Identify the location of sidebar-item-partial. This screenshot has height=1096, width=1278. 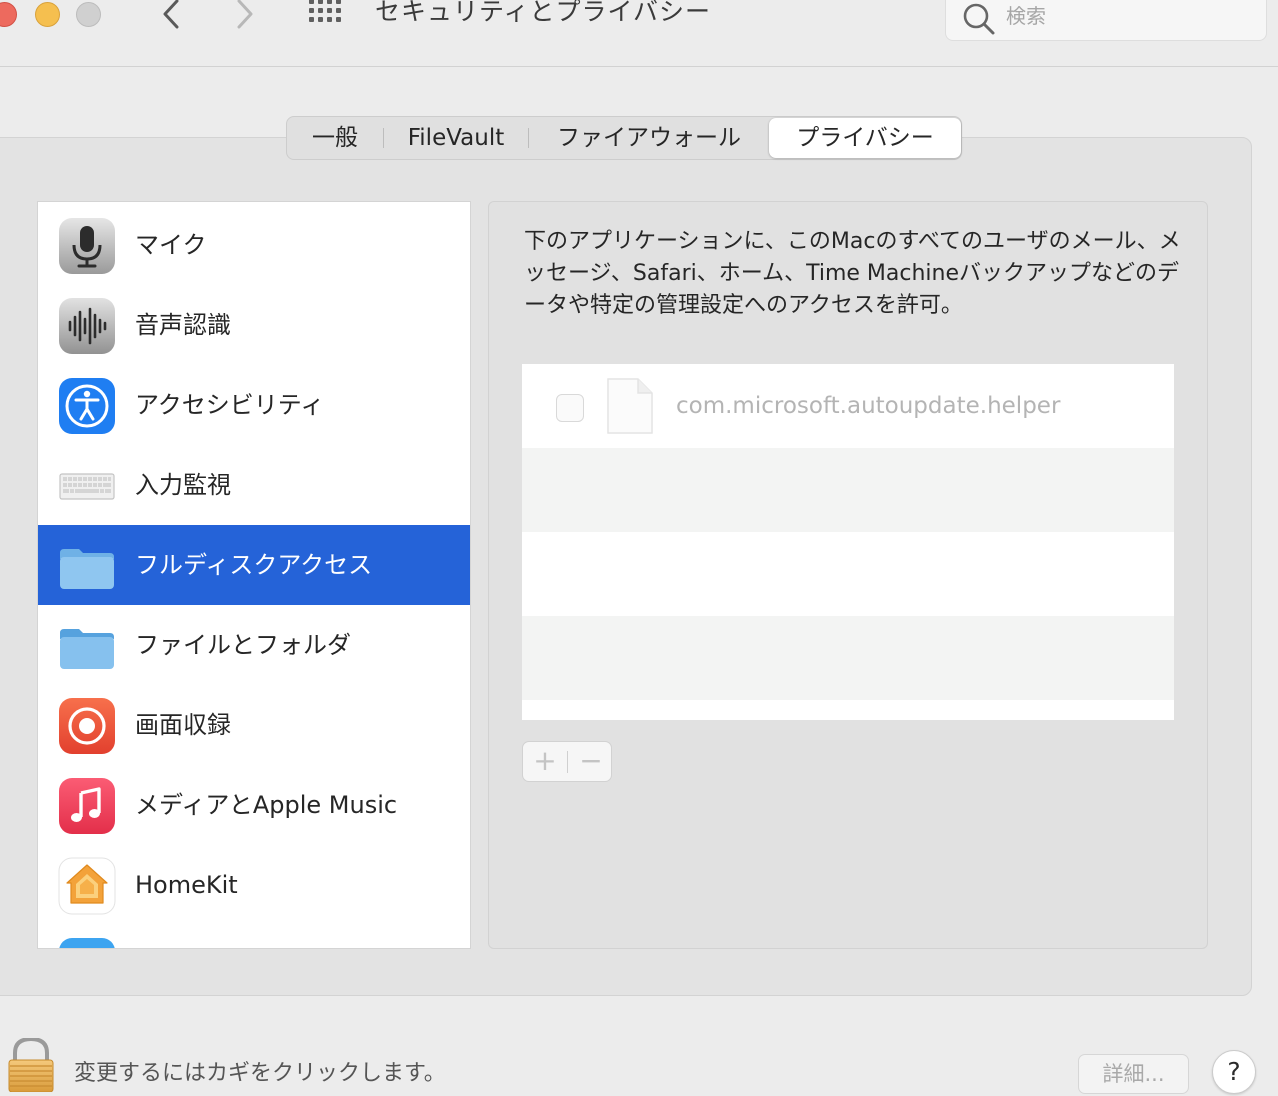
(254, 936).